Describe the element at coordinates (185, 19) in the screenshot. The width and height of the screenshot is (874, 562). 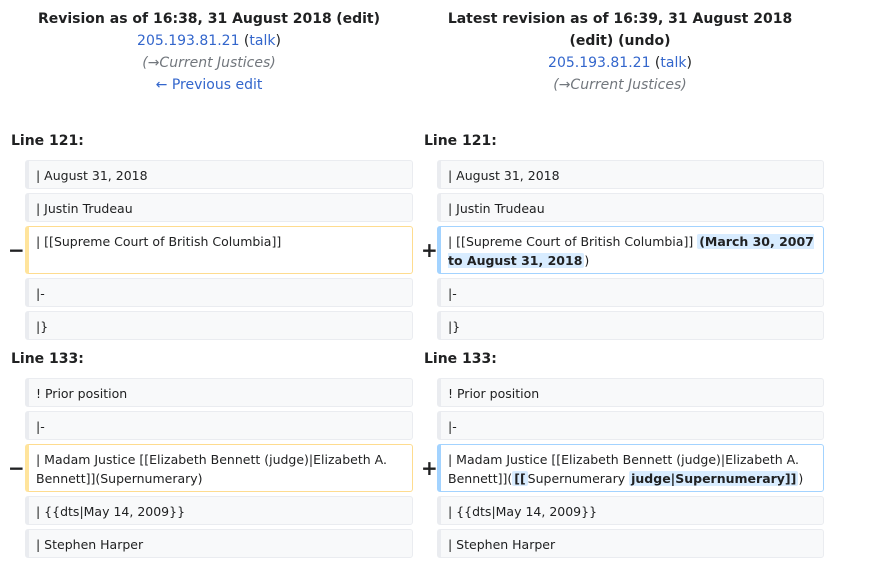
I see `left-revision-link: Revision as of 16:38, 31 August 2018` at that location.